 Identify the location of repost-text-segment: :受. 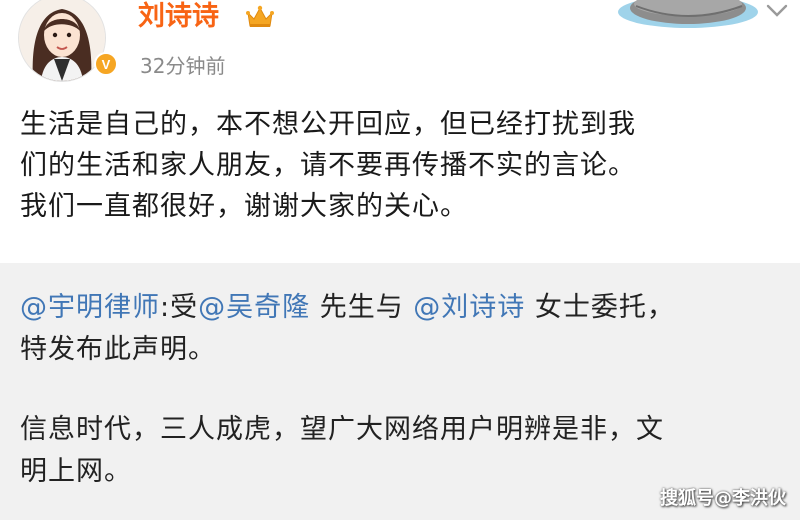
(179, 307).